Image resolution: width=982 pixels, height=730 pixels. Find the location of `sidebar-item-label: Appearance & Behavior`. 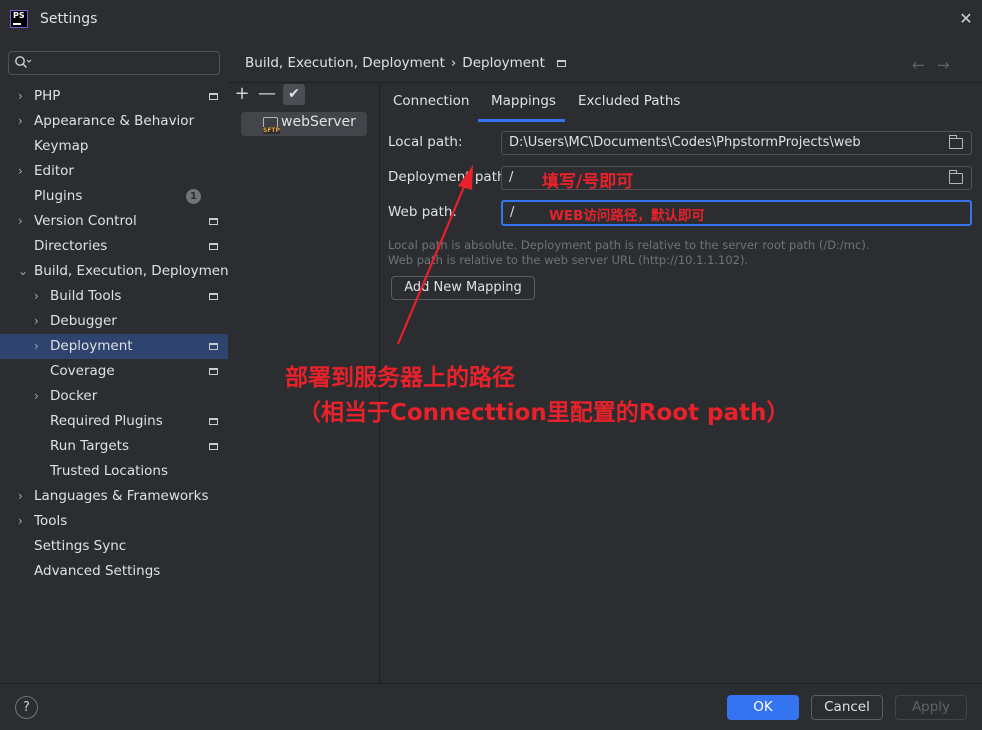

sidebar-item-label: Appearance & Behavior is located at coordinates (114, 121).